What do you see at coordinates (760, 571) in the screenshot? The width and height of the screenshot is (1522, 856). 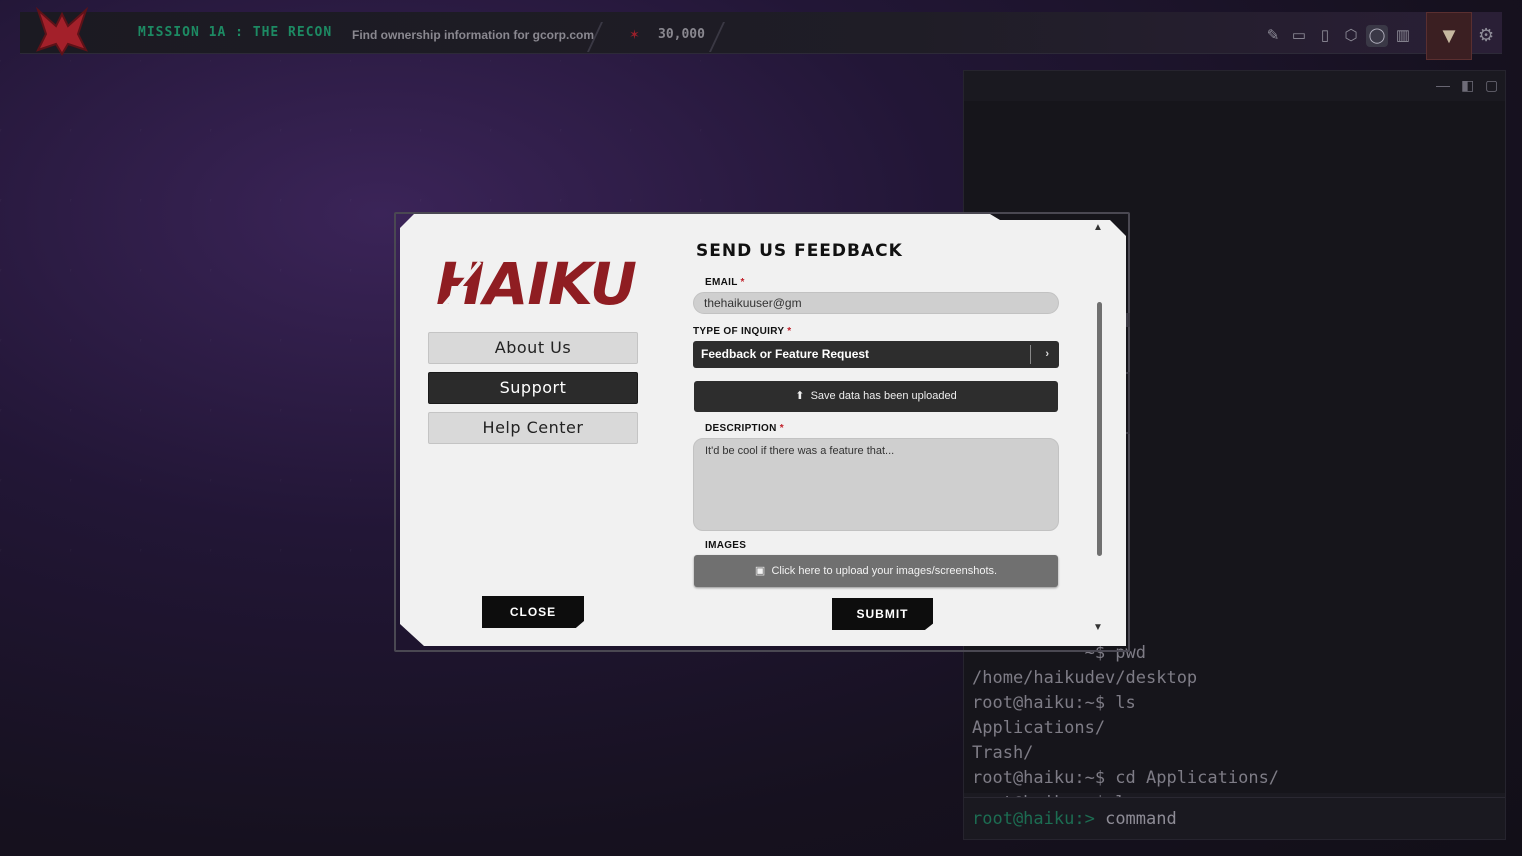 I see `add-image-icon: ▣` at bounding box center [760, 571].